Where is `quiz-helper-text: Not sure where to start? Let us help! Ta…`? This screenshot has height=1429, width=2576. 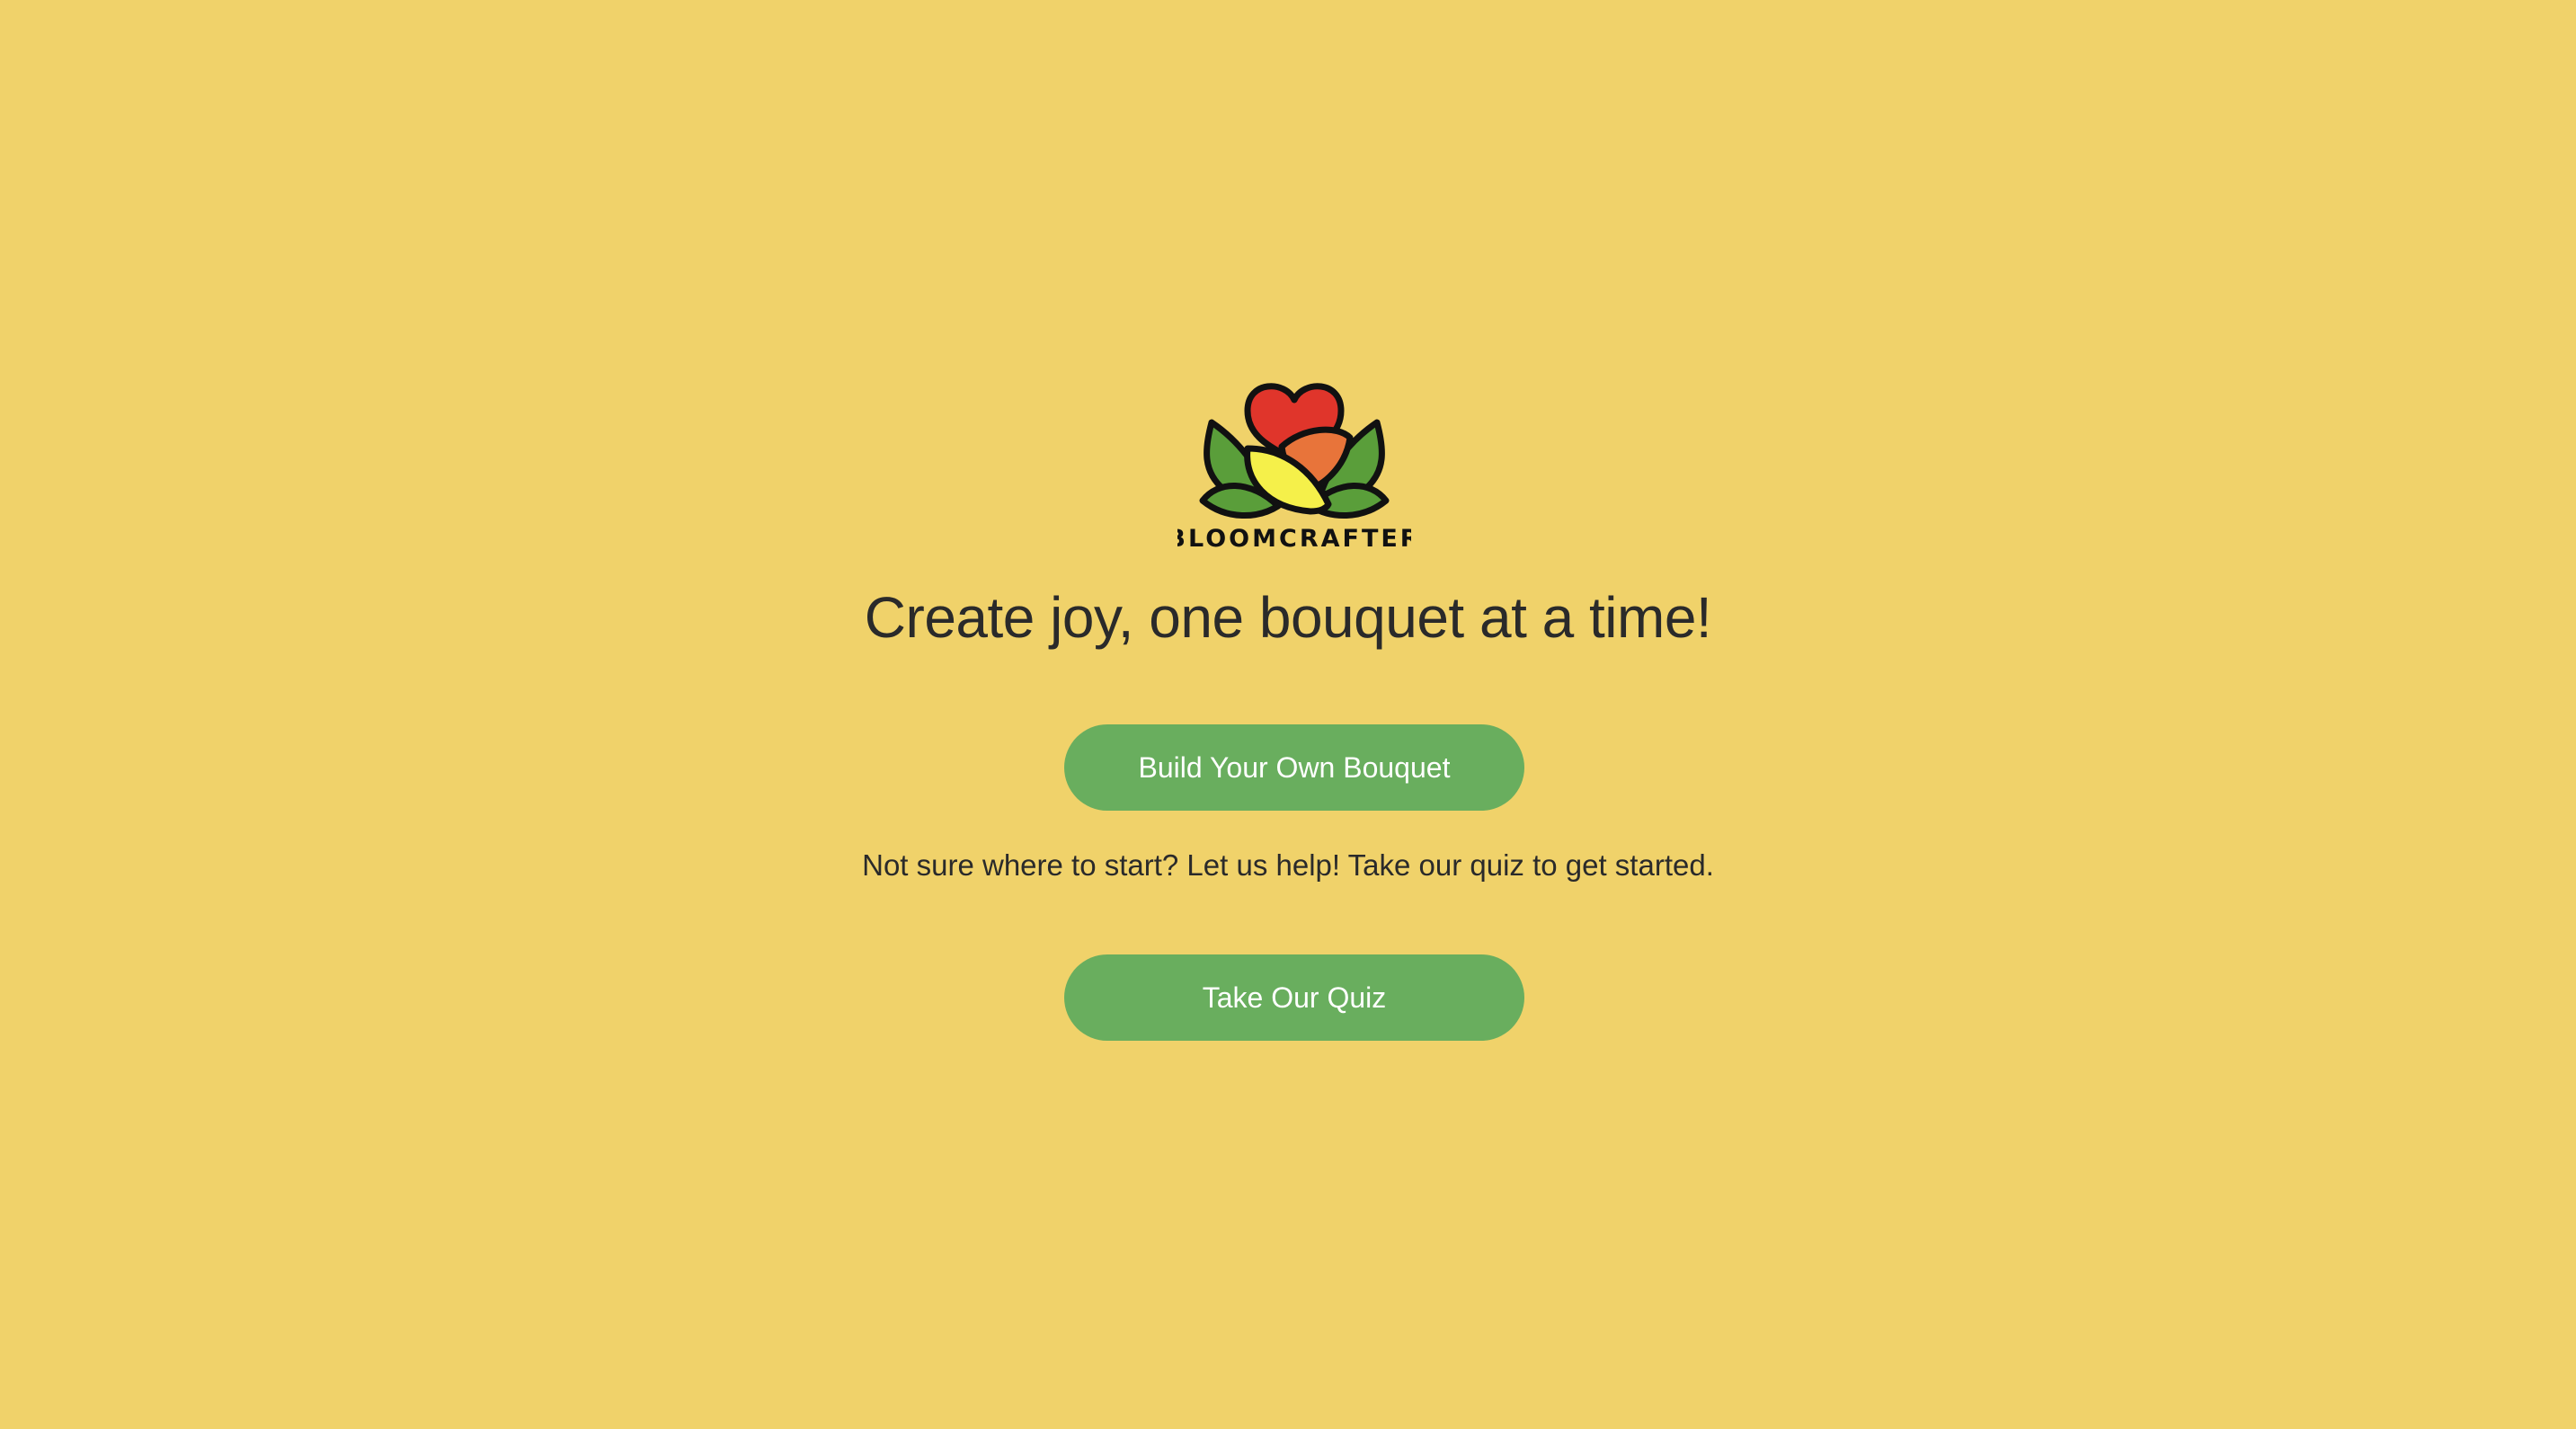
quiz-helper-text: Not sure where to start? Let us help! Ta… is located at coordinates (1288, 865).